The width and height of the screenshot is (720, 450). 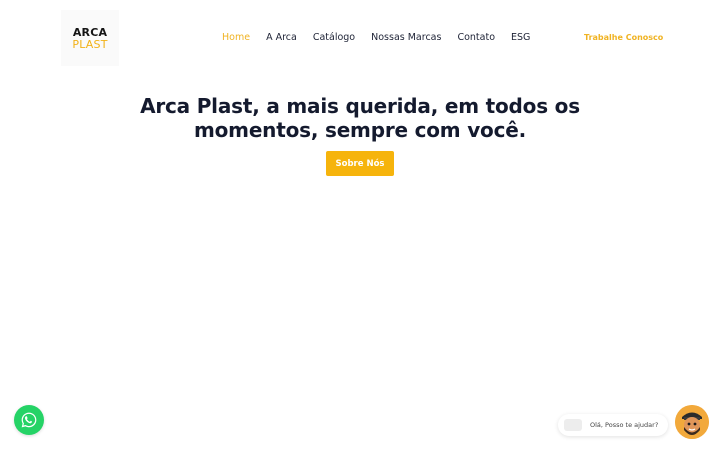 What do you see at coordinates (281, 37) in the screenshot?
I see `nav-item-a-arca: A Arca` at bounding box center [281, 37].